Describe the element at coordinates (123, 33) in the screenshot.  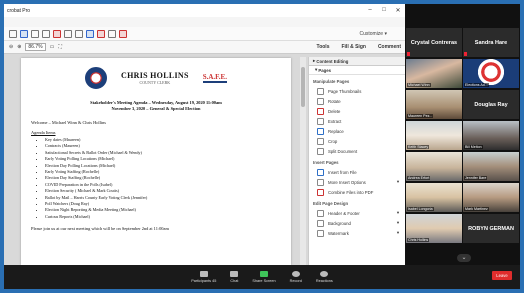
I see `sign-icon` at that location.